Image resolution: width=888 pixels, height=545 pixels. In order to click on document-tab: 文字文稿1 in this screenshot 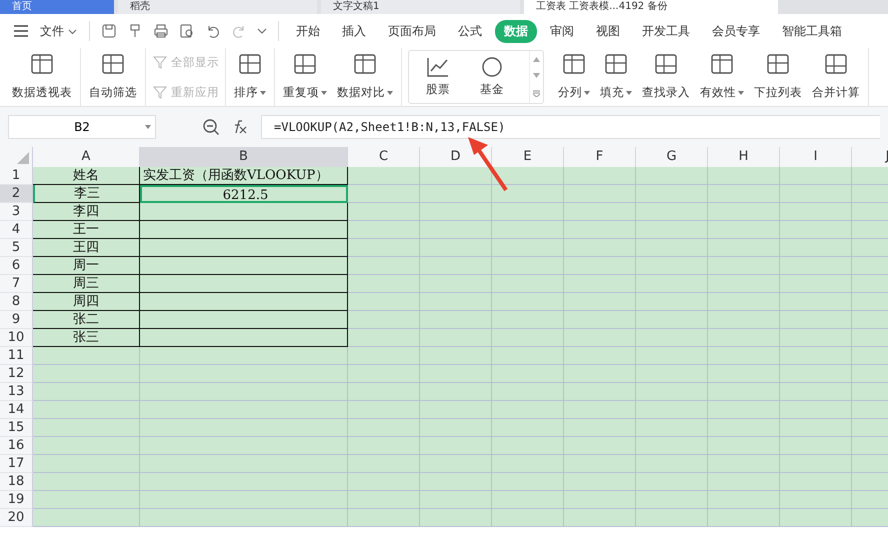, I will do `click(420, 7)`.